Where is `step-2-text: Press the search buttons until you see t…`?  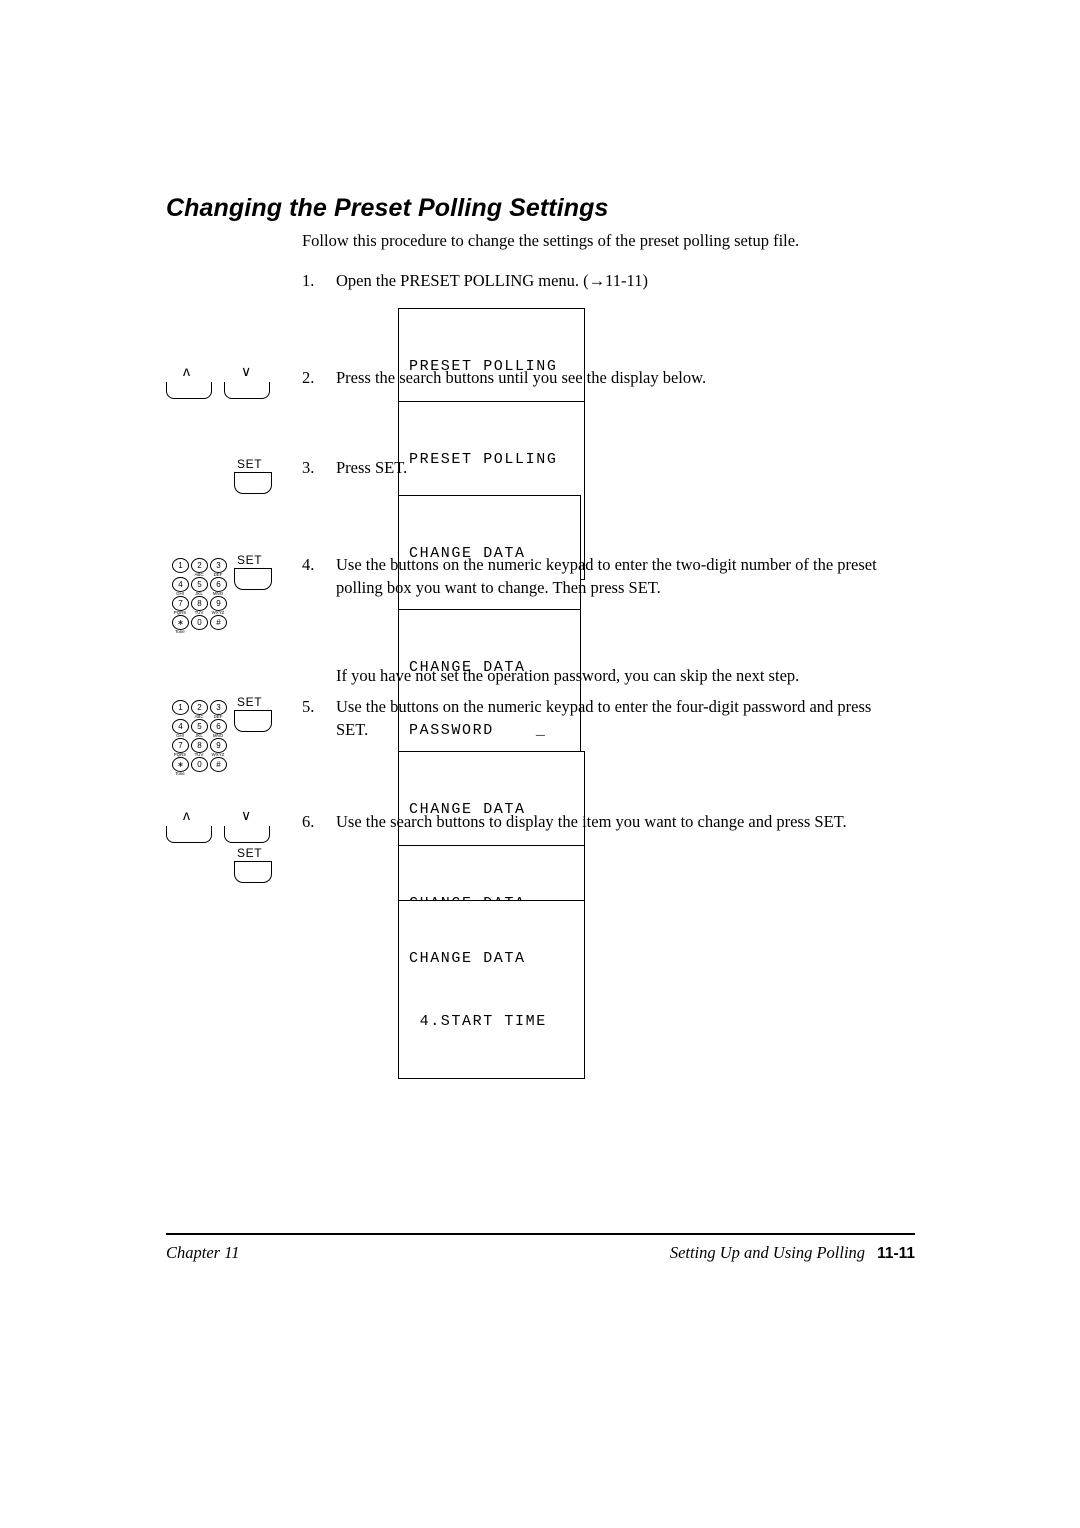 step-2-text: Press the search buttons until you see t… is located at coordinates (521, 377).